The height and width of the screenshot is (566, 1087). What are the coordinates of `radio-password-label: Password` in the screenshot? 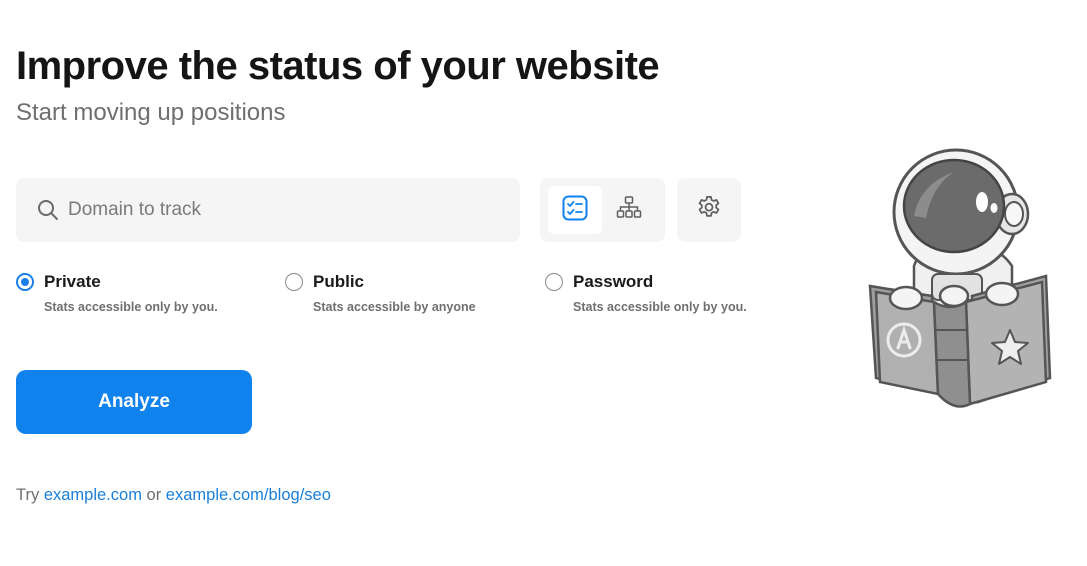 It's located at (613, 281).